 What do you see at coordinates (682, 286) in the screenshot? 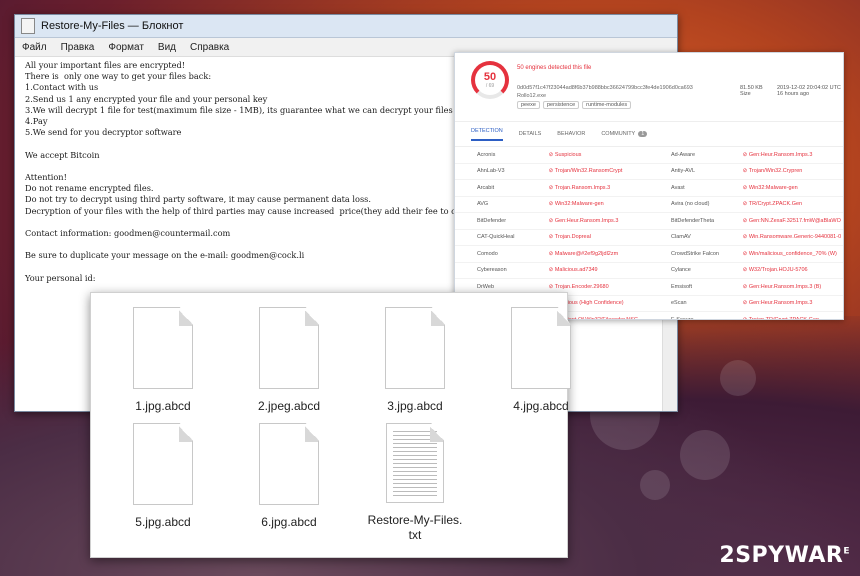
I see `engine-name: Emsisoft` at bounding box center [682, 286].